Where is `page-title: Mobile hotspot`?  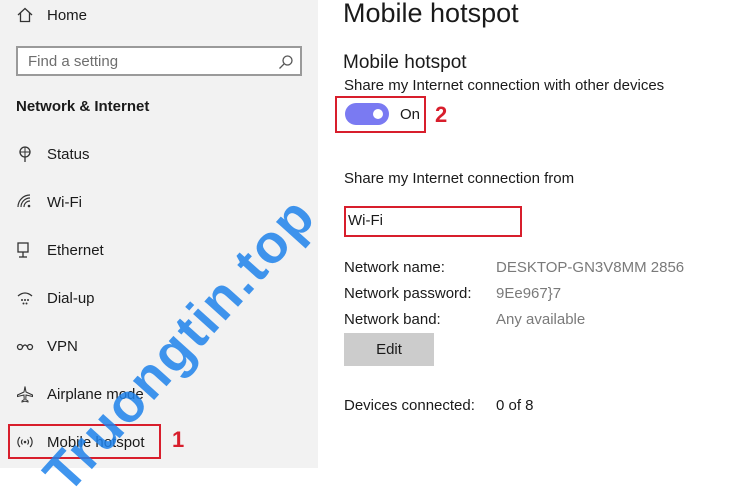 page-title: Mobile hotspot is located at coordinates (431, 14).